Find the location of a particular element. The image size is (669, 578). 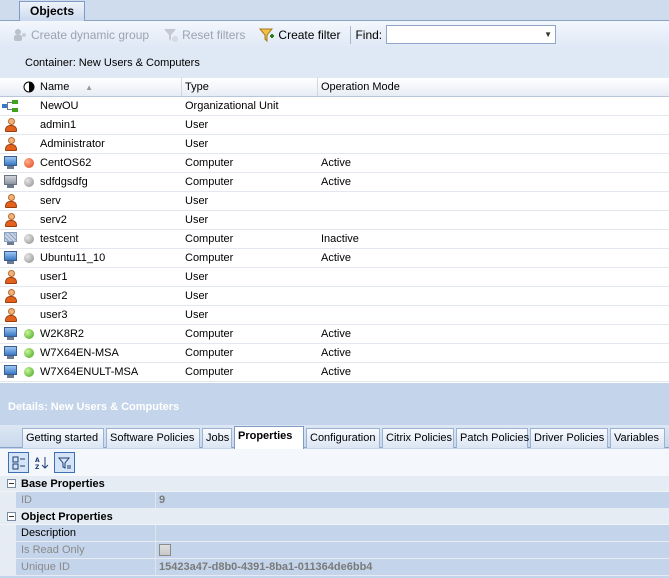

tab-variables: Variables is located at coordinates (637, 438).